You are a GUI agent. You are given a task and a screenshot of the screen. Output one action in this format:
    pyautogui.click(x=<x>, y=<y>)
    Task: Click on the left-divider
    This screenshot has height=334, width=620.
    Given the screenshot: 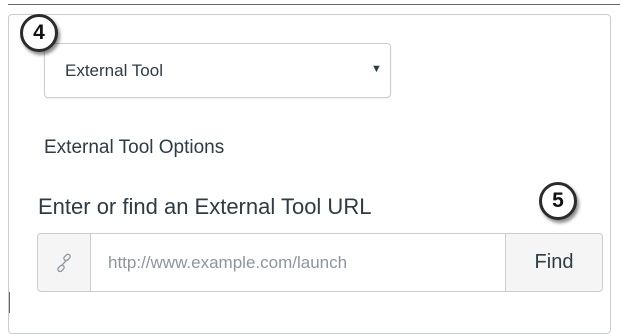 What is the action you would take?
    pyautogui.click(x=9, y=302)
    